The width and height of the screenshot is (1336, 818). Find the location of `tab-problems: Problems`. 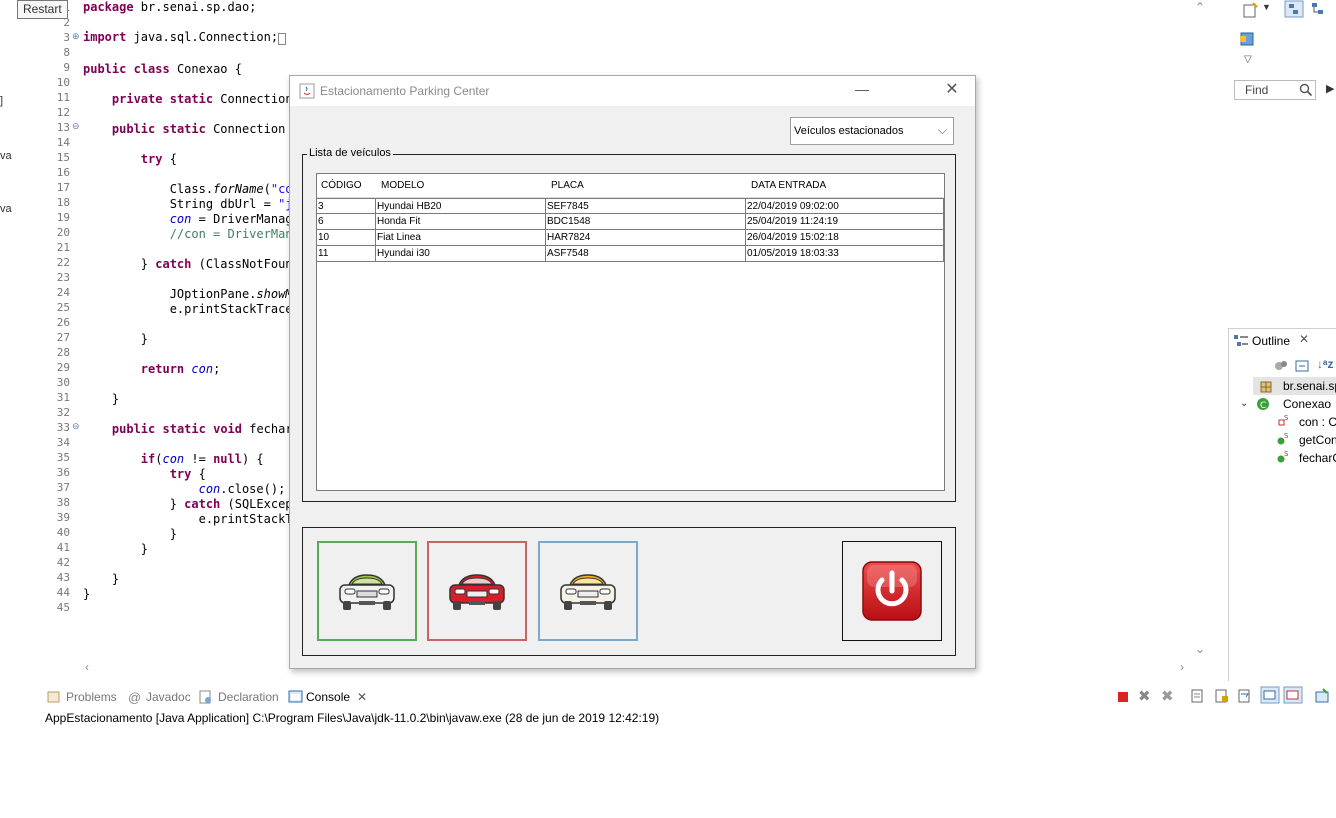

tab-problems: Problems is located at coordinates (91, 697).